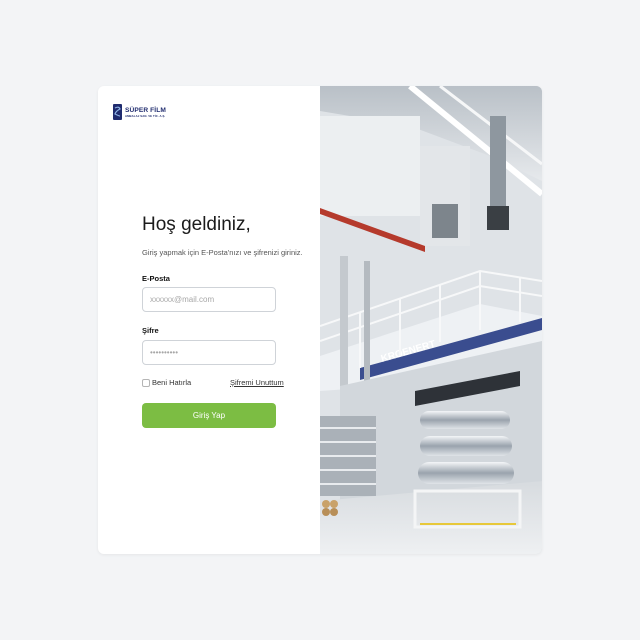  Describe the element at coordinates (257, 382) in the screenshot. I see `forgot-password-link: Şifremi Unuttum` at that location.